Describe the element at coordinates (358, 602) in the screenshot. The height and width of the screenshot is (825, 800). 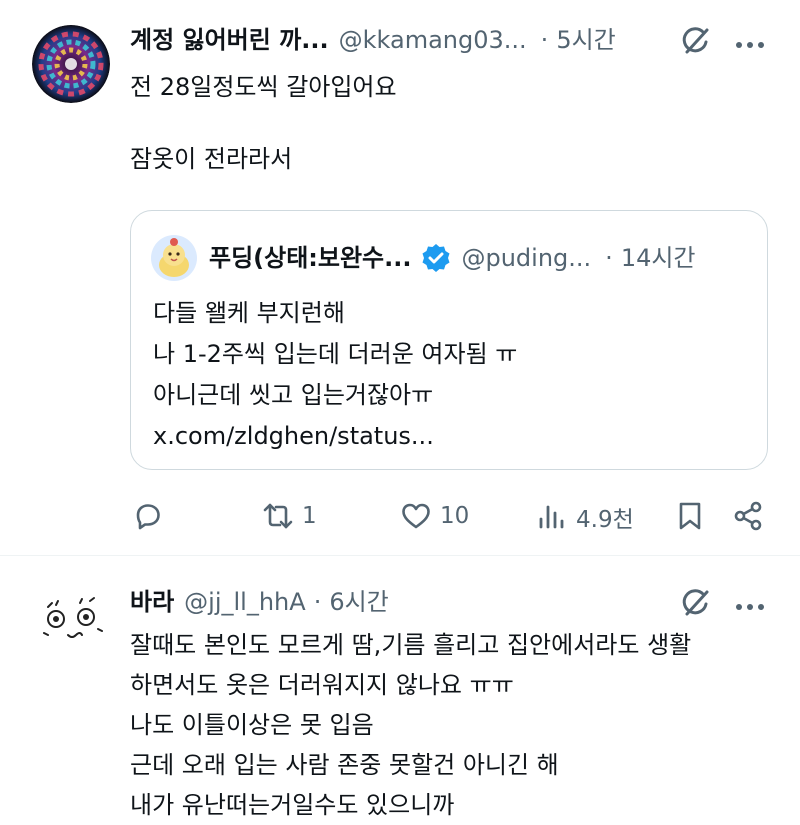
I see `timestamp: 6시간` at that location.